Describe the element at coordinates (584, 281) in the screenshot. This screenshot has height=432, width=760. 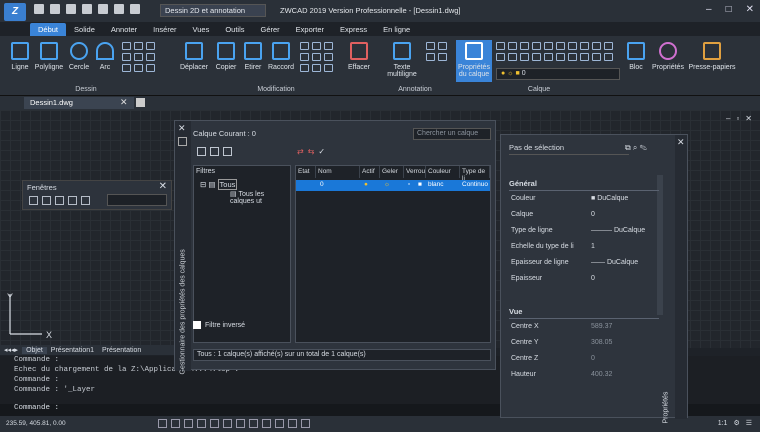
I see `prop-thickness: Epaisseur 0` at that location.